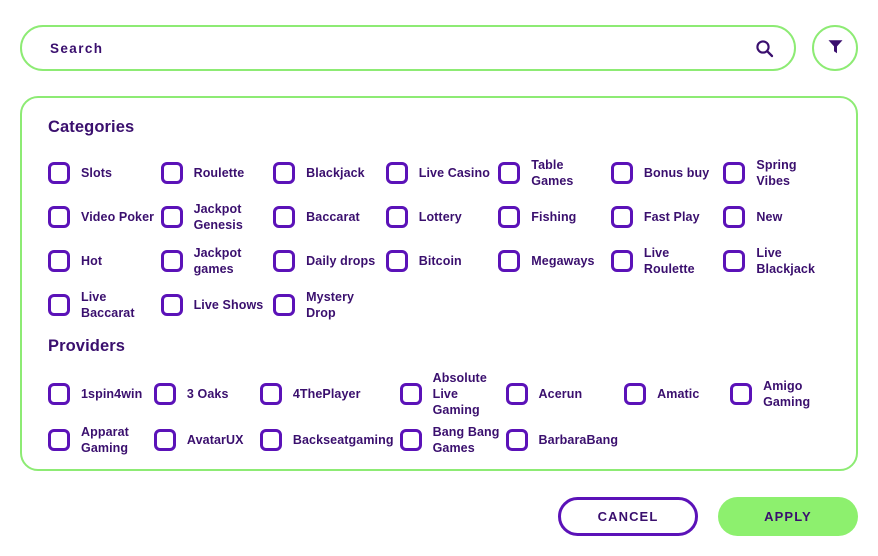  I want to click on category-item: New, so click(776, 217).